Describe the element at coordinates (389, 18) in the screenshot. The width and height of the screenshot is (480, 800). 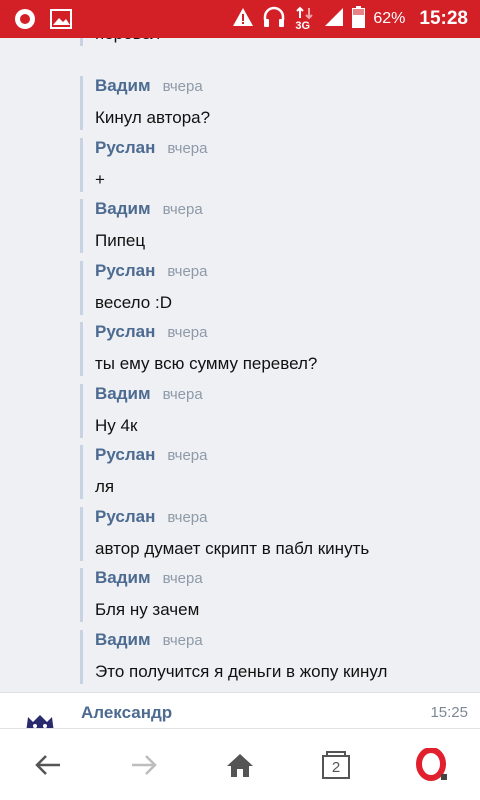
I see `battery-percent: 62%` at that location.